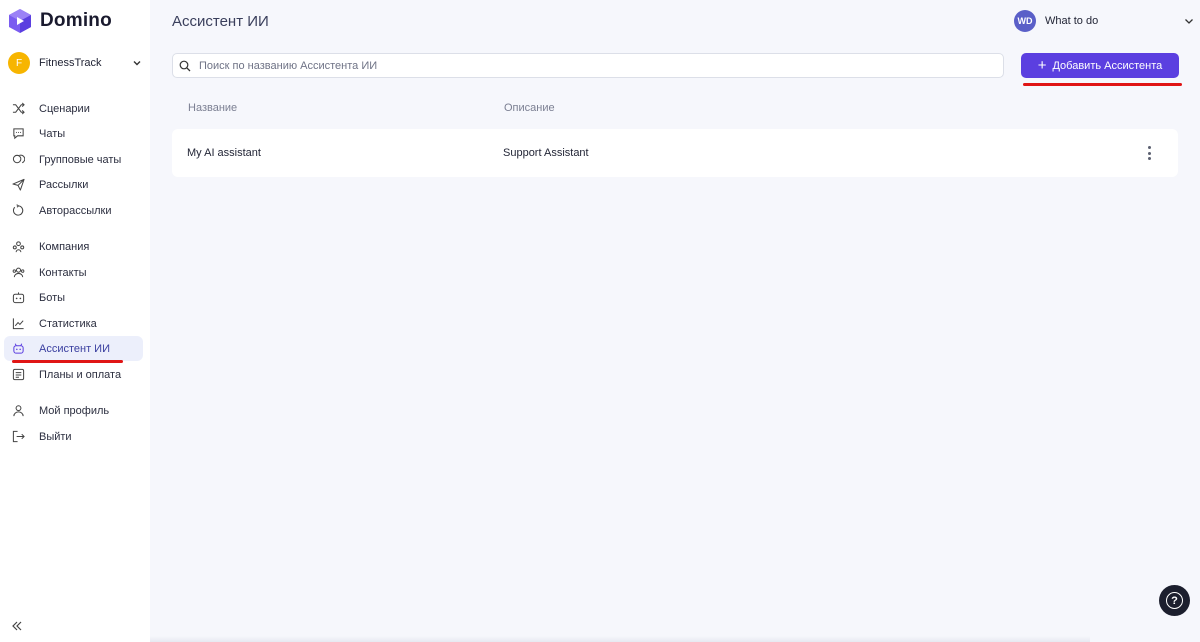  What do you see at coordinates (80, 374) in the screenshot?
I see `sidebar-item-label: Планы и оплата` at bounding box center [80, 374].